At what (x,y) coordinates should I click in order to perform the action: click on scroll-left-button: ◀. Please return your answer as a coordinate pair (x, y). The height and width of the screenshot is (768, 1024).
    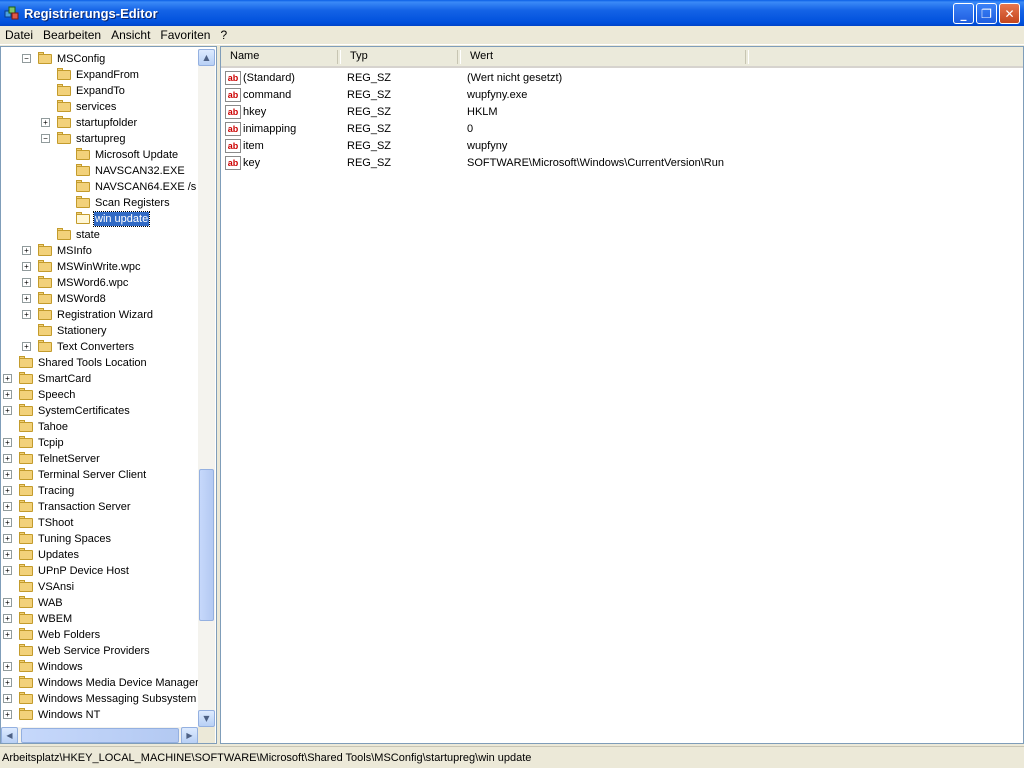
    Looking at the image, I should click on (9, 735).